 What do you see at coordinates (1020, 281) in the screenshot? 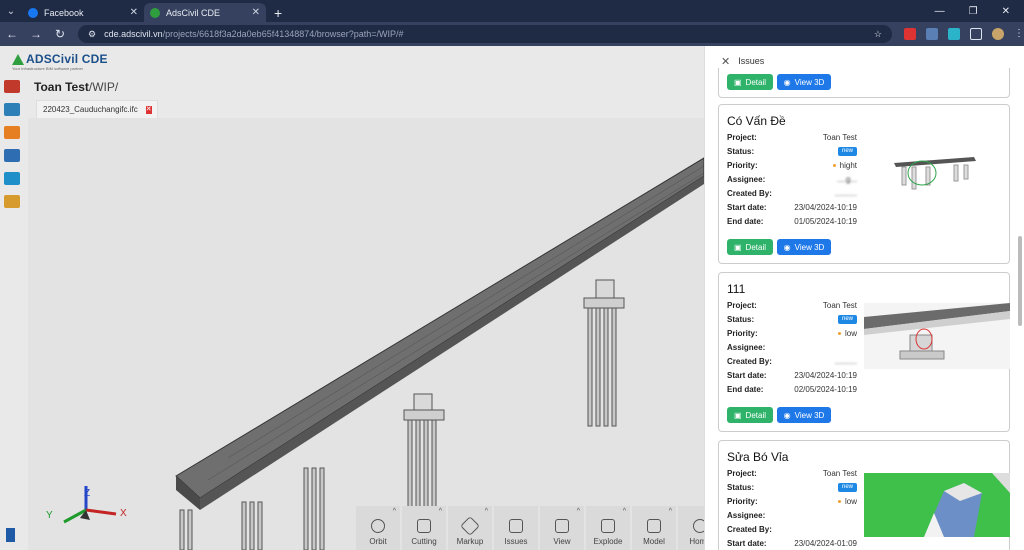
I see `panel-scrollbar` at bounding box center [1020, 281].